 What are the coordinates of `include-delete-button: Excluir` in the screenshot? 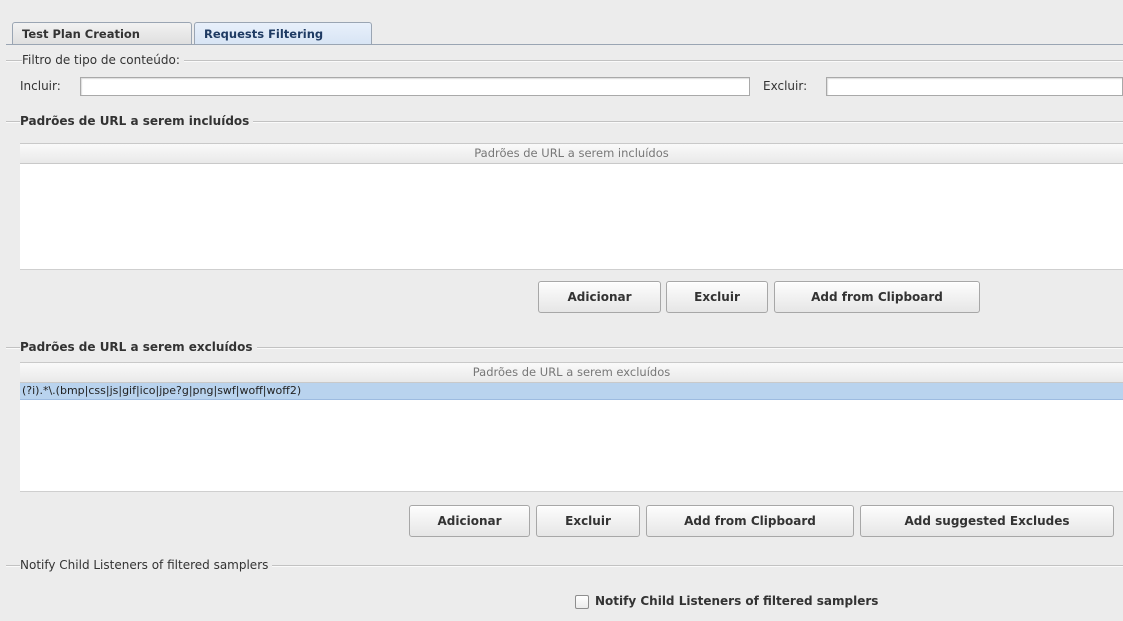 It's located at (717, 297).